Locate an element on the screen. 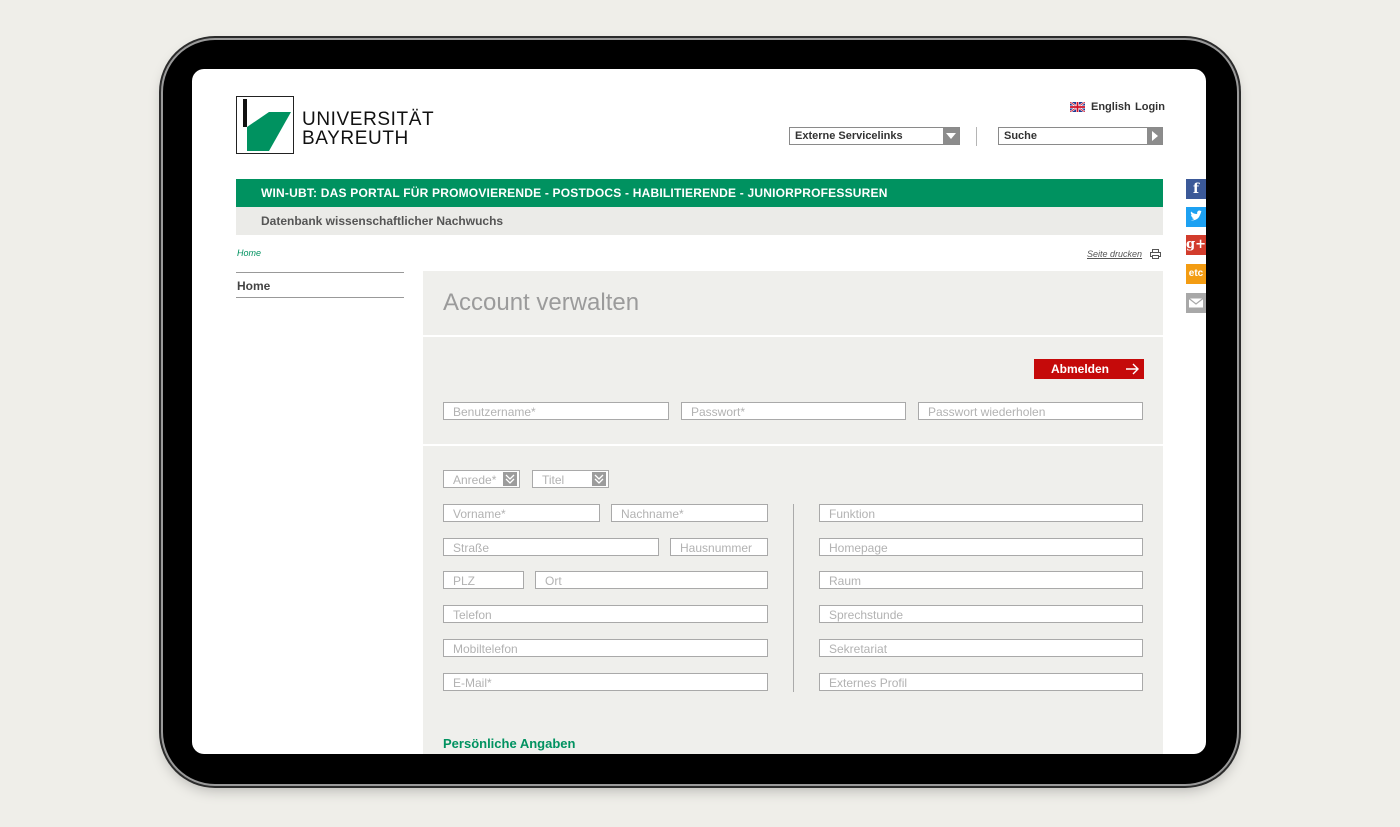 The image size is (1400, 827). house-number-field: Hausnummer is located at coordinates (719, 547).